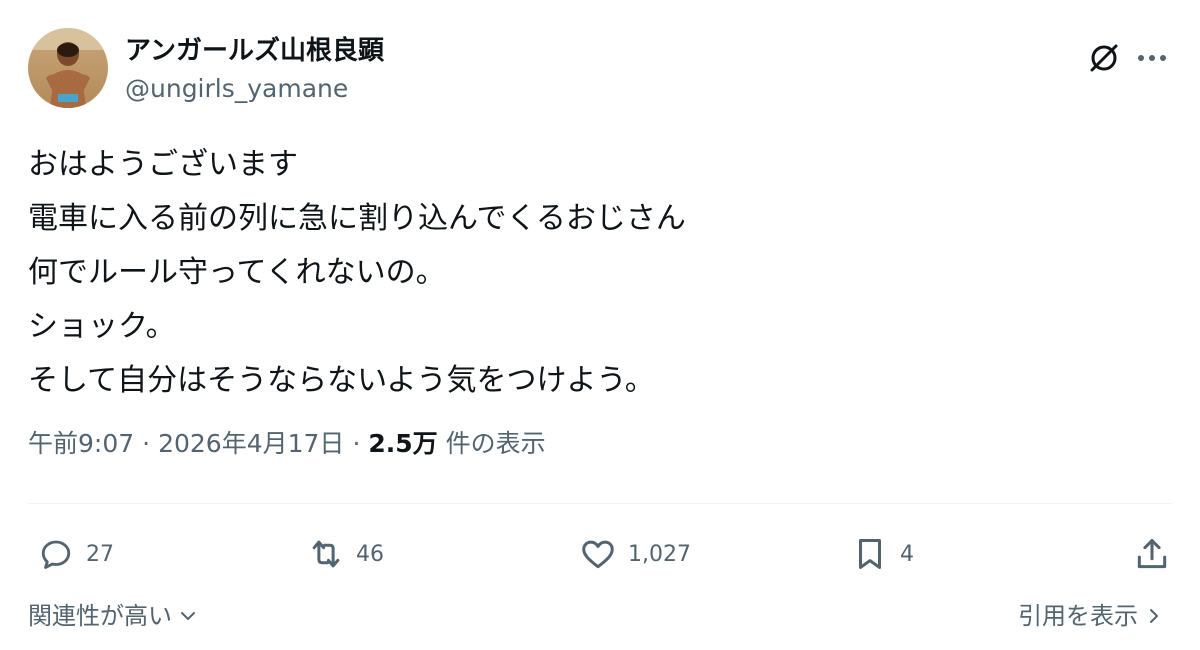 This screenshot has height=650, width=1200. Describe the element at coordinates (403, 443) in the screenshot. I see `views-count: 2.5万` at that location.